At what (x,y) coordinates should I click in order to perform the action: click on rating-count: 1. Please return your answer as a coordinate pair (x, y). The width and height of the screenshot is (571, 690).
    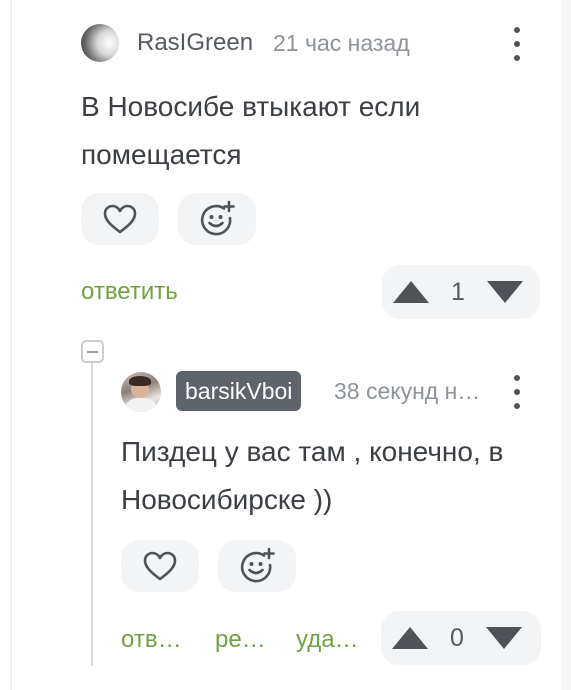
    Looking at the image, I should click on (458, 291).